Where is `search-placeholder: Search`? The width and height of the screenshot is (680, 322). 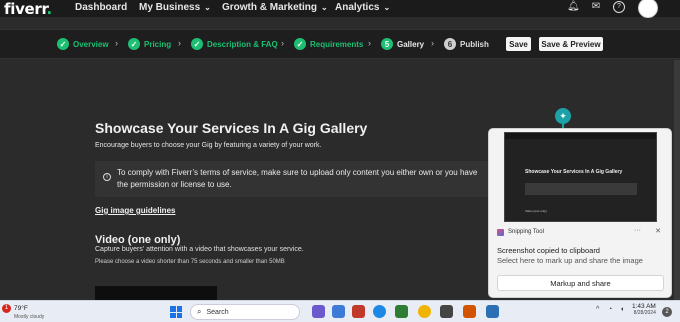 search-placeholder: Search is located at coordinates (217, 312).